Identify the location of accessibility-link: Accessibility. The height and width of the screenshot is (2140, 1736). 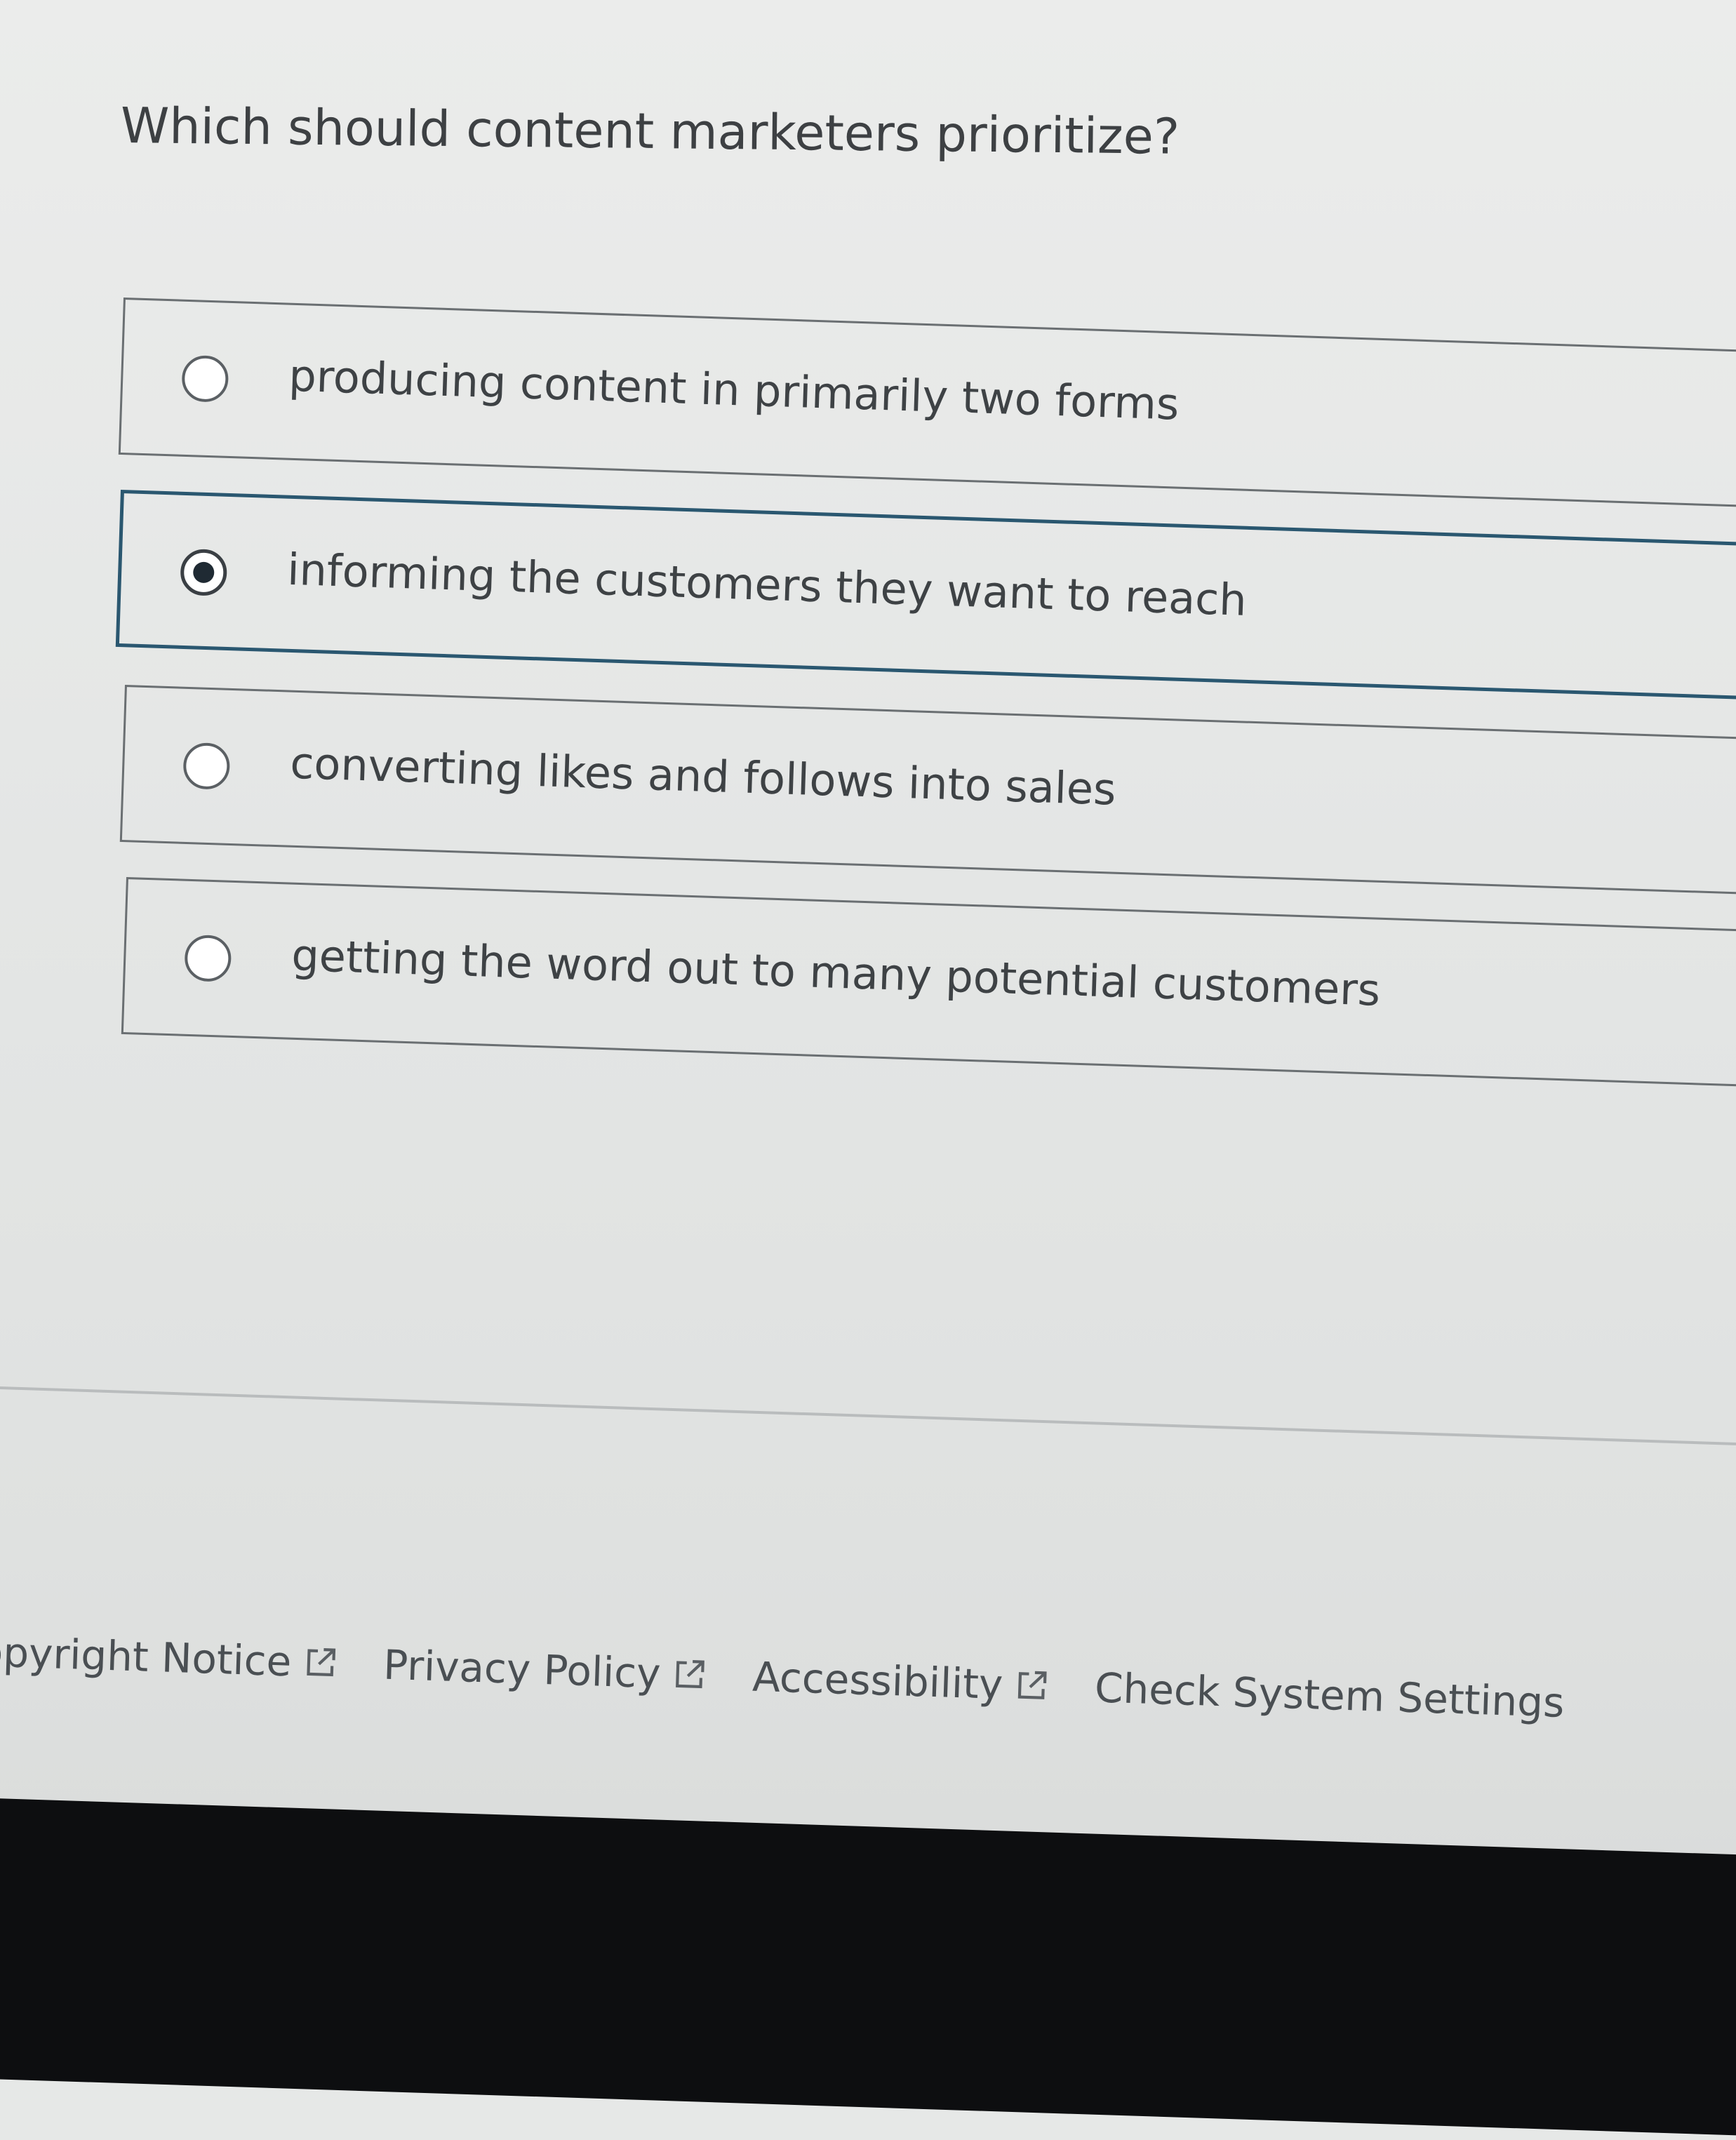
(901, 1682).